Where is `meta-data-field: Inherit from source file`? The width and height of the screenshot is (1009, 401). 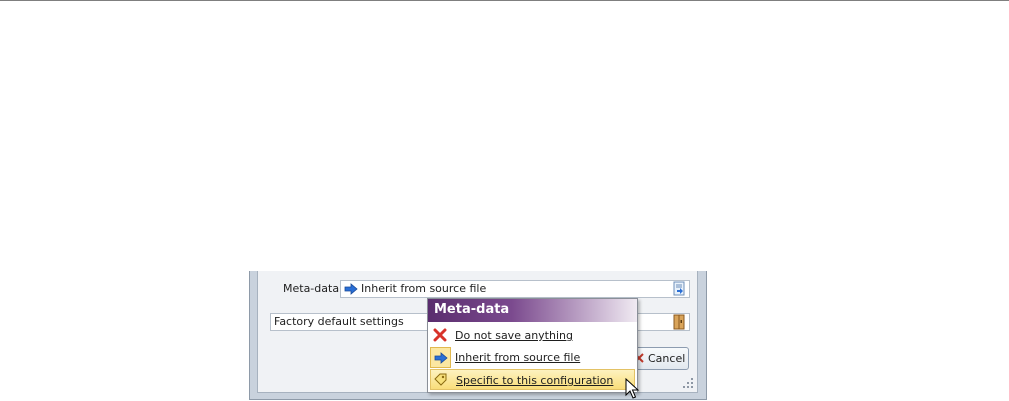
meta-data-field: Inherit from source file is located at coordinates (515, 289).